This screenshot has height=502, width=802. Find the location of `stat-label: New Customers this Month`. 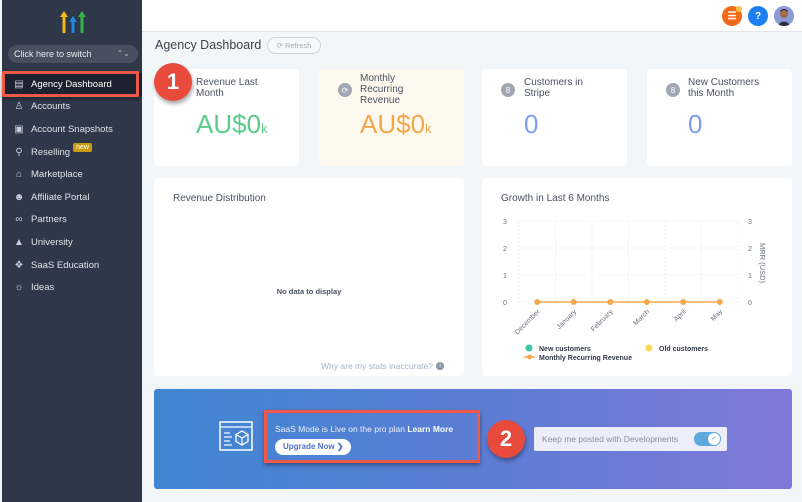

stat-label: New Customers this Month is located at coordinates (724, 88).